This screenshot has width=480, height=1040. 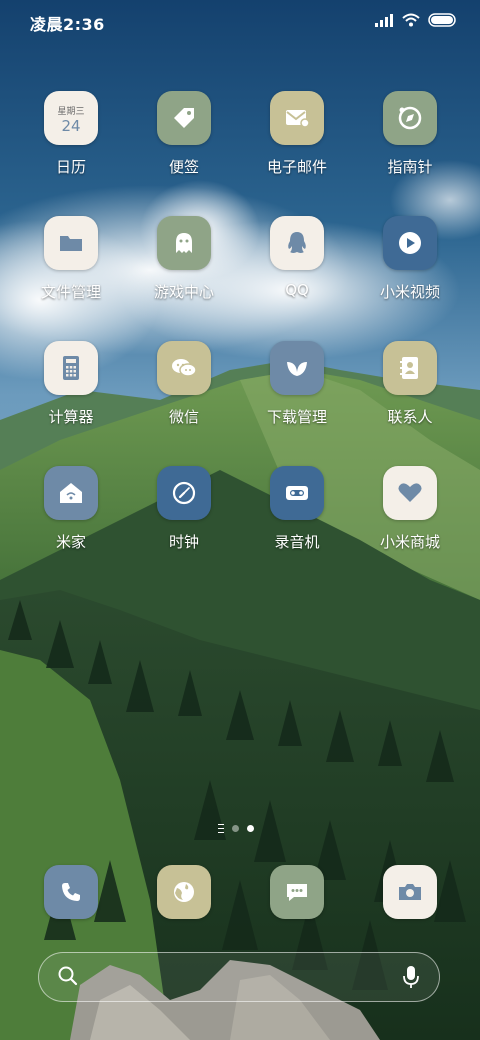 I want to click on app-wechat: 微信, so click(x=184, y=384).